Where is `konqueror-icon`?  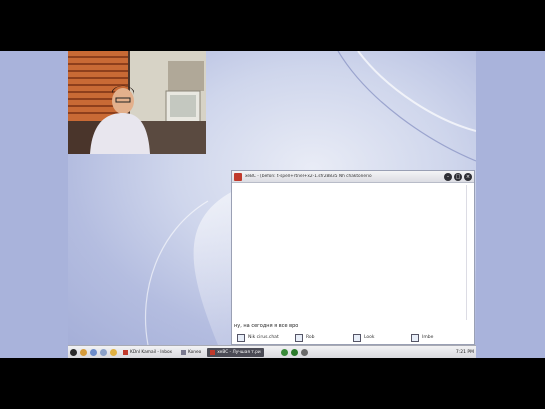 konqueror-icon is located at coordinates (184, 352).